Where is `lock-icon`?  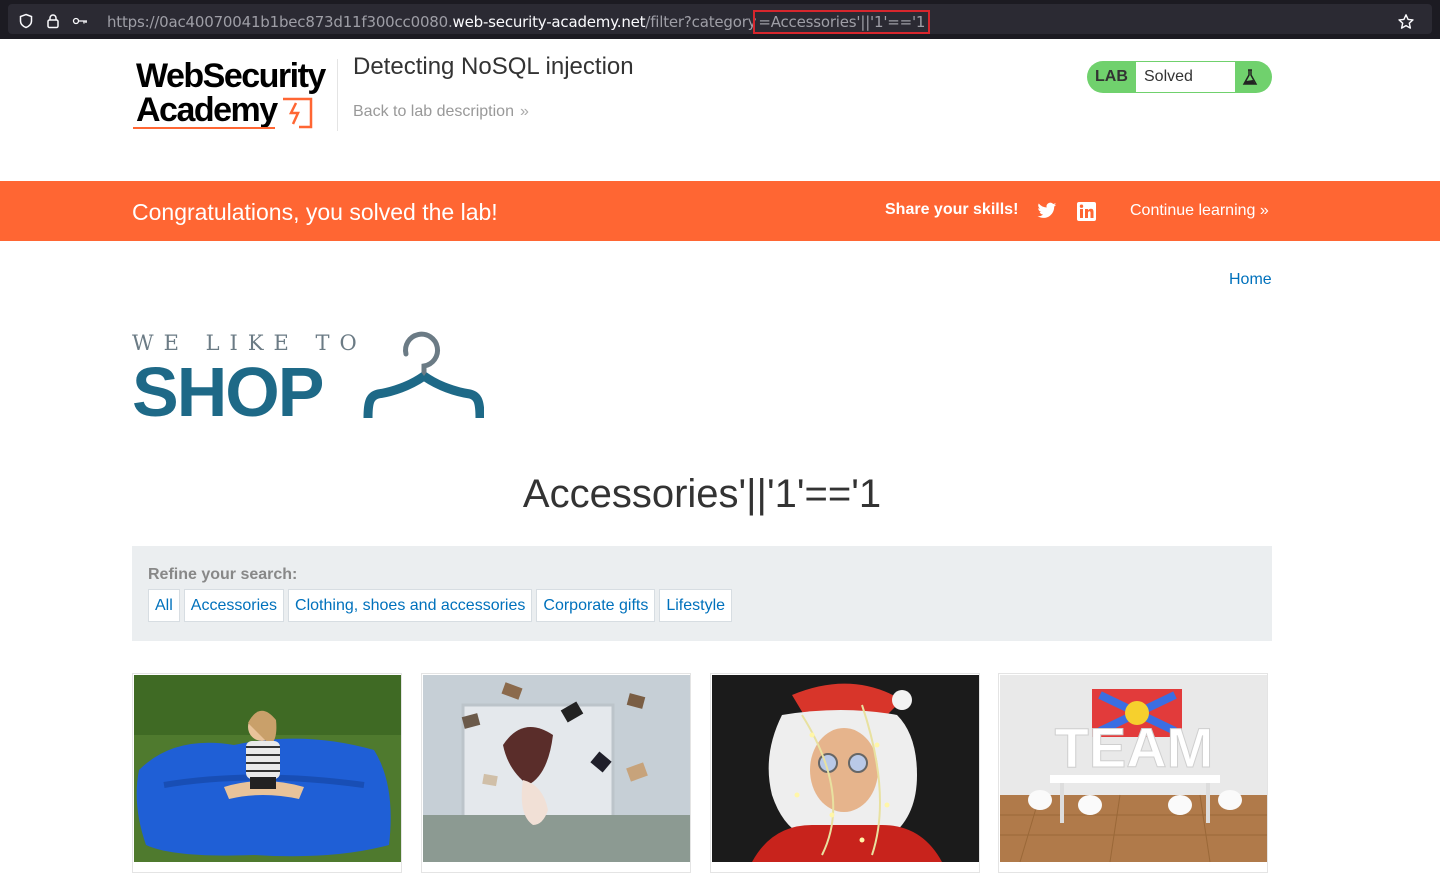 lock-icon is located at coordinates (53, 21).